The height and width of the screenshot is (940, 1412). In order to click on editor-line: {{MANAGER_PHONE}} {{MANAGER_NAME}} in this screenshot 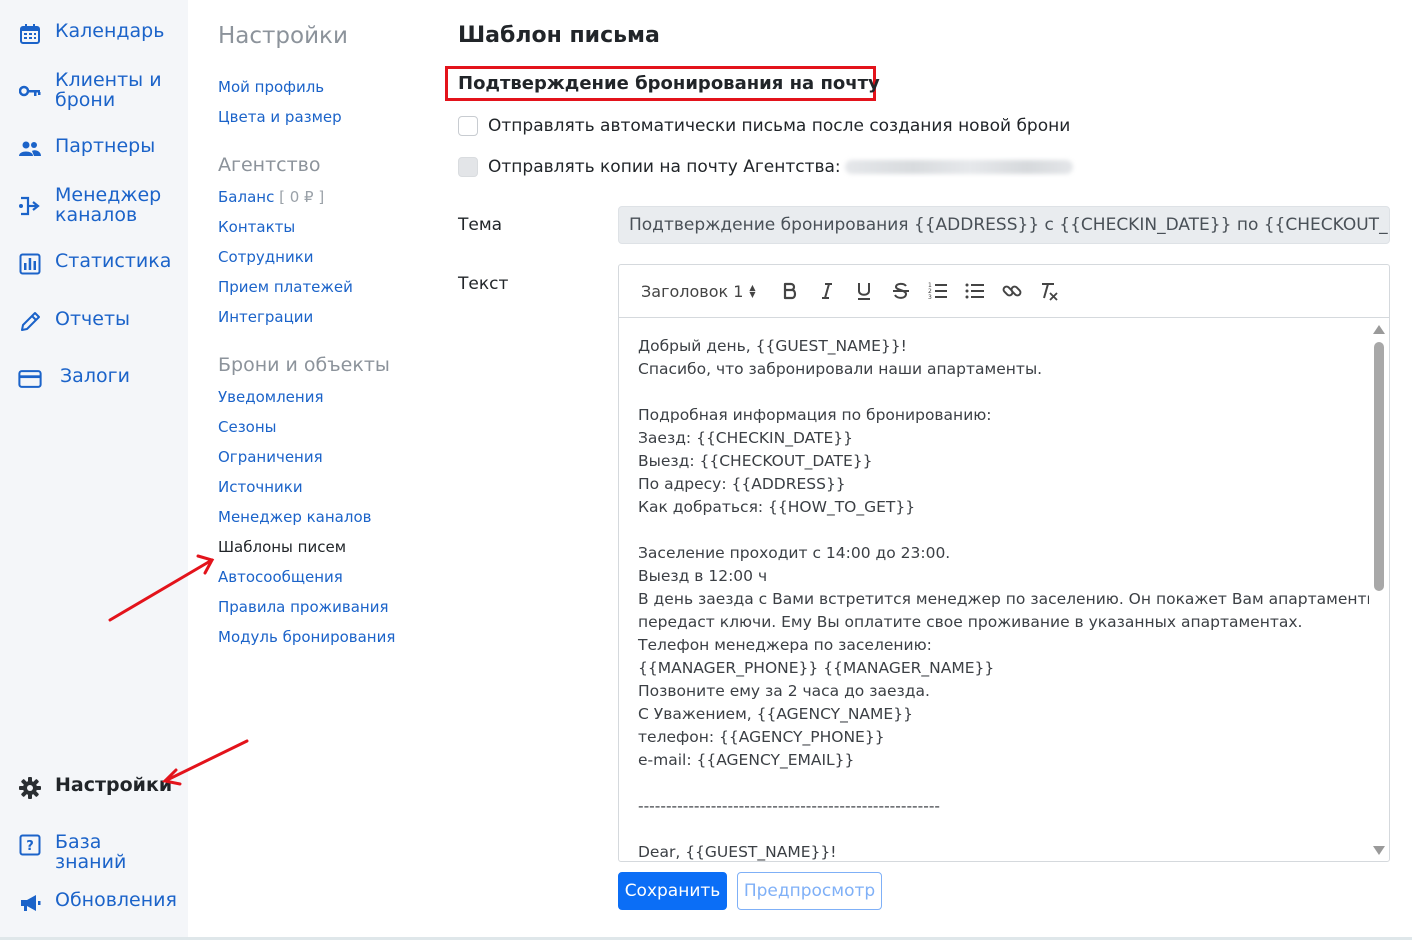, I will do `click(816, 668)`.